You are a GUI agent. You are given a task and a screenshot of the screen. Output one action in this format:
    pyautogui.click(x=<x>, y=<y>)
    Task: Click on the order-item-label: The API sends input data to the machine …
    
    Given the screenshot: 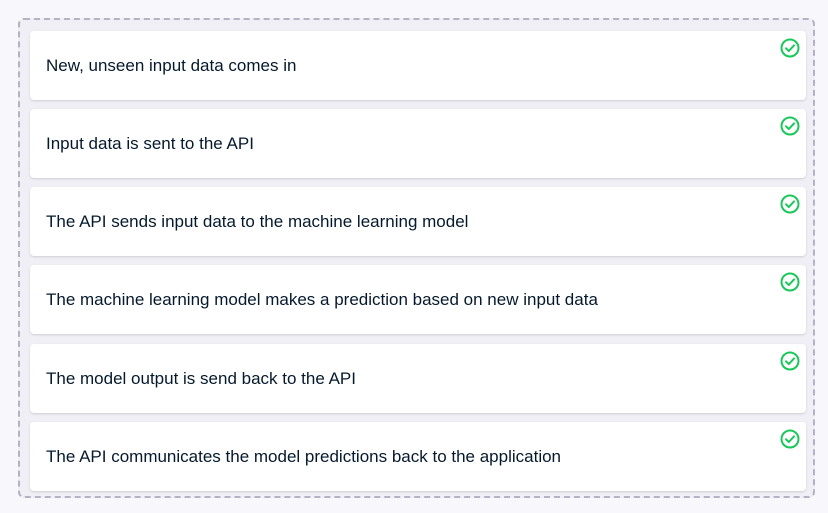 What is the action you would take?
    pyautogui.click(x=257, y=221)
    